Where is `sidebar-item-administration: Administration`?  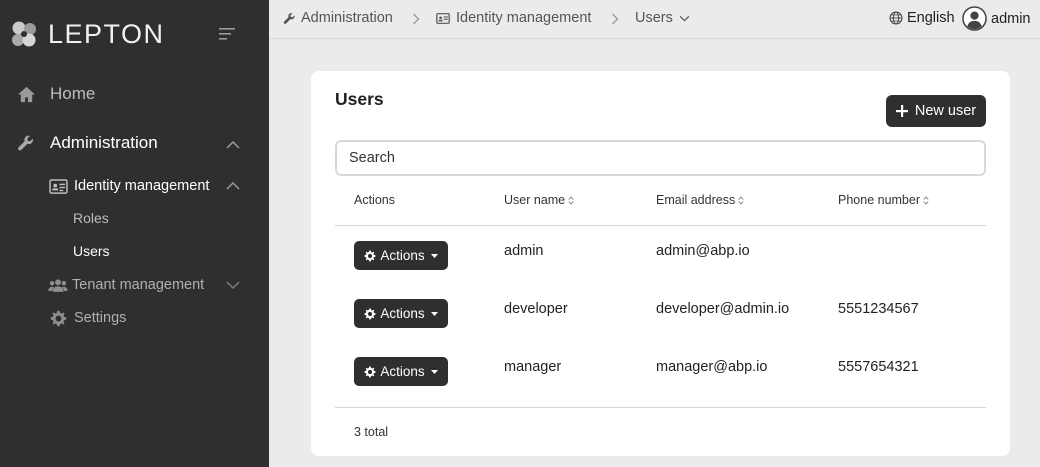
sidebar-item-administration: Administration is located at coordinates (87, 143).